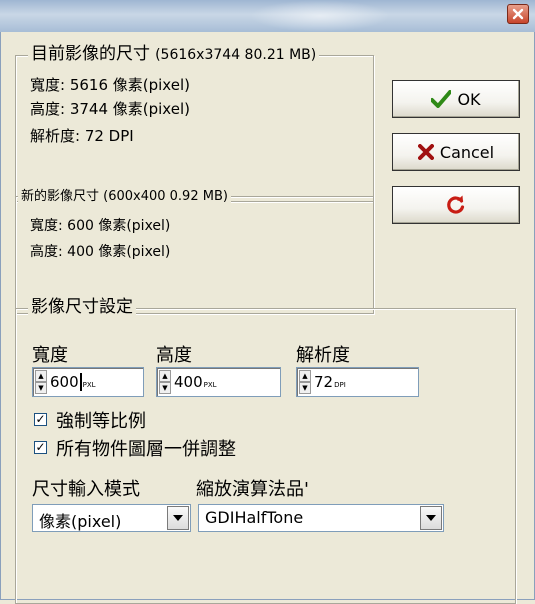  I want to click on keep-ratio-label: 強制等比例, so click(101, 421).